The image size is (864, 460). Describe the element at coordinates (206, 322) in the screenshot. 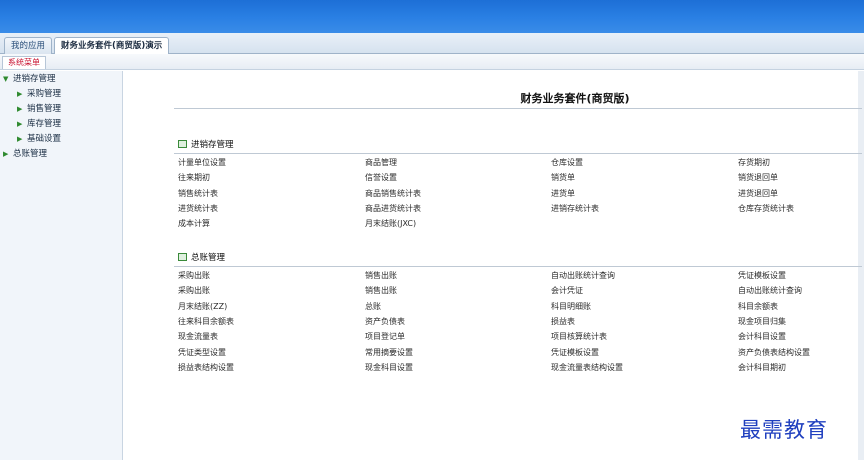

I see `menu-link: 往来科目余额表` at that location.